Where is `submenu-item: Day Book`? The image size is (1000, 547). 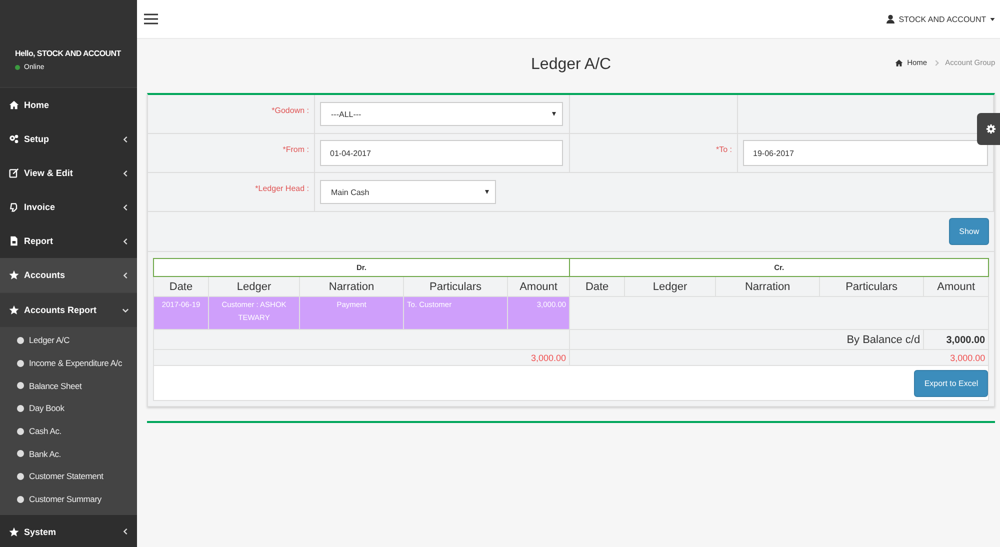
submenu-item: Day Book is located at coordinates (68, 408).